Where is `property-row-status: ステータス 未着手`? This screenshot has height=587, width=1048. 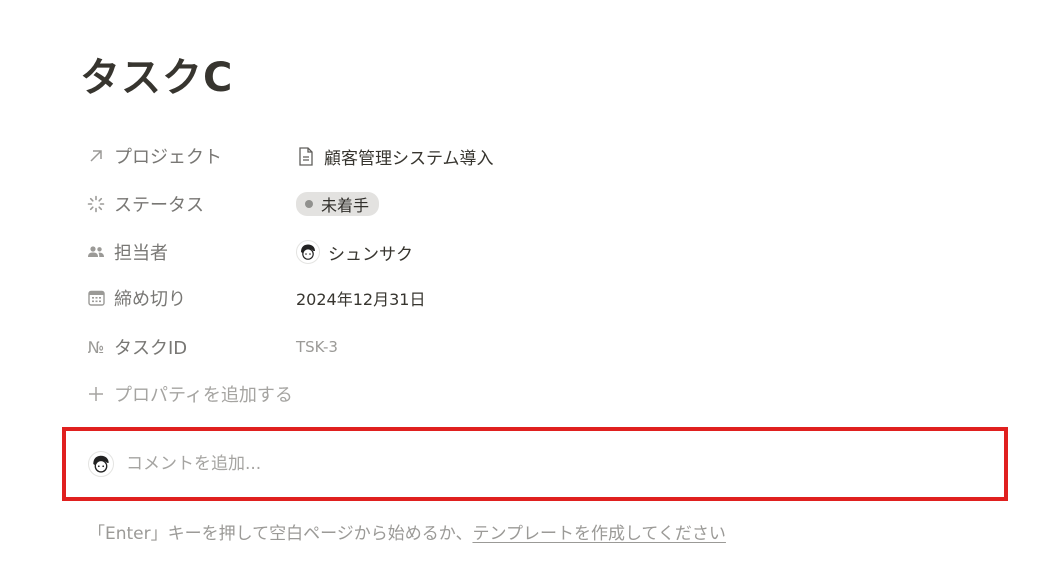
property-row-status: ステータス 未着手 is located at coordinates (430, 204).